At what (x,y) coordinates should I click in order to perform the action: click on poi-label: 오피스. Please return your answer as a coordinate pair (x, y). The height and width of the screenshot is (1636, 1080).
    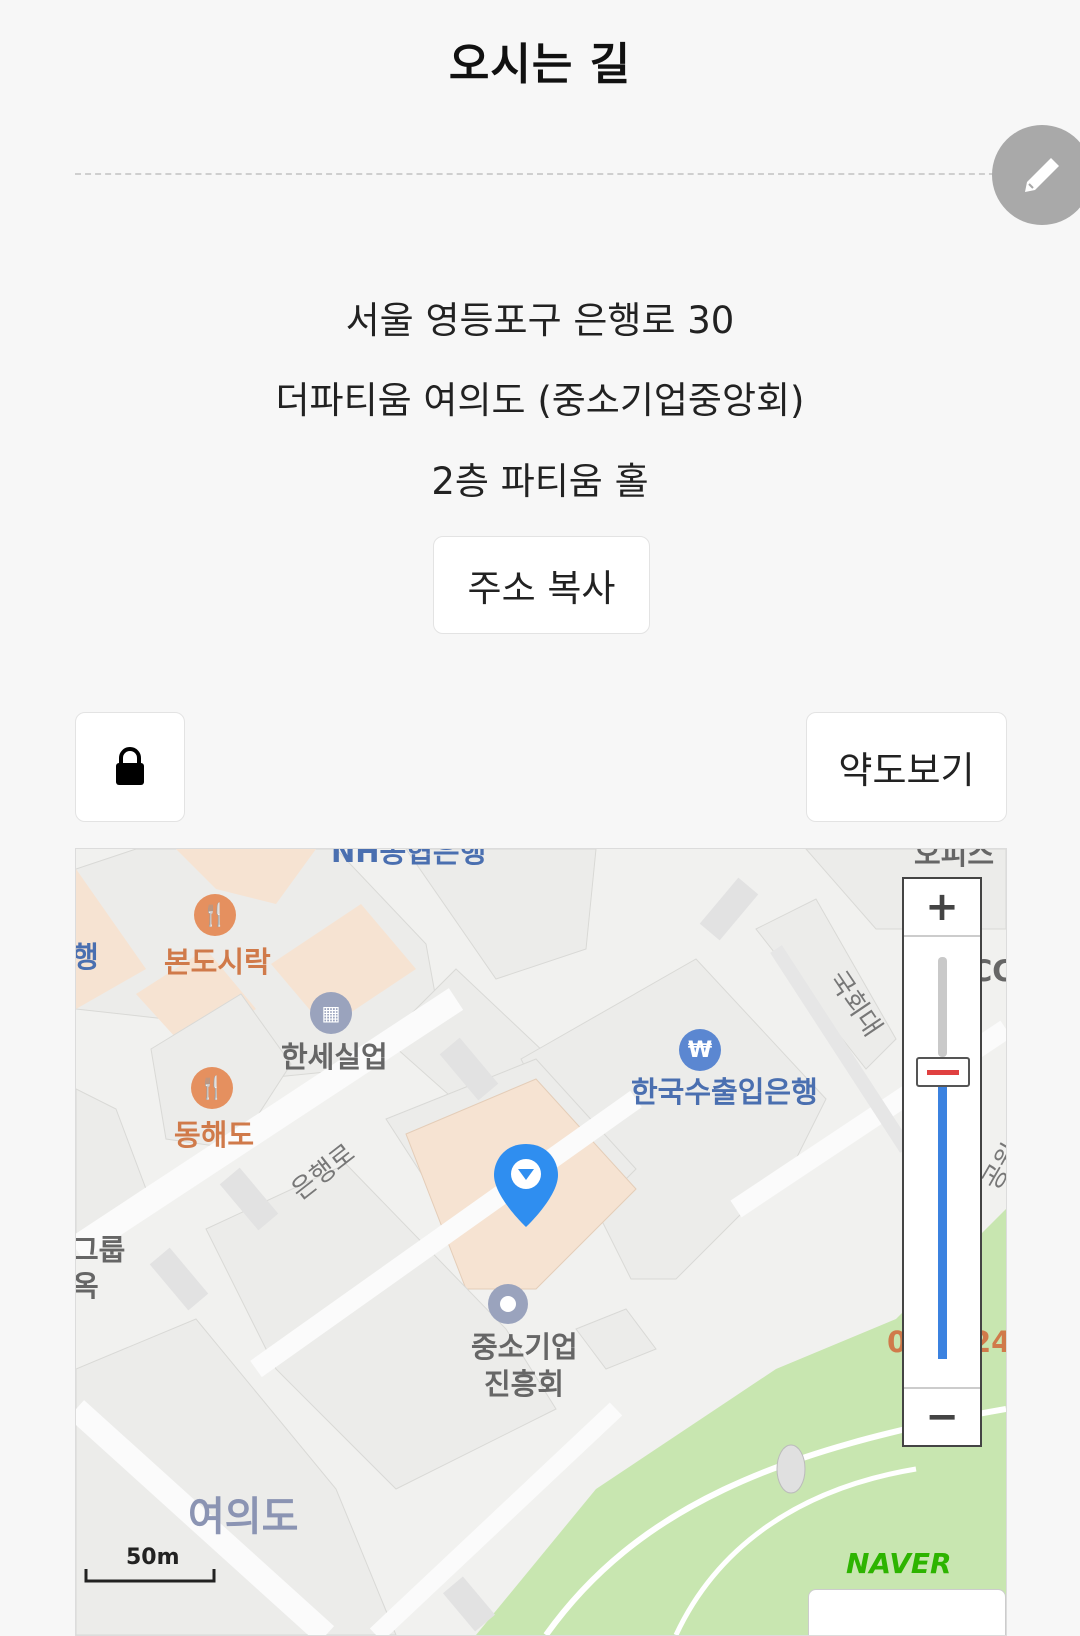
    Looking at the image, I should click on (954, 859).